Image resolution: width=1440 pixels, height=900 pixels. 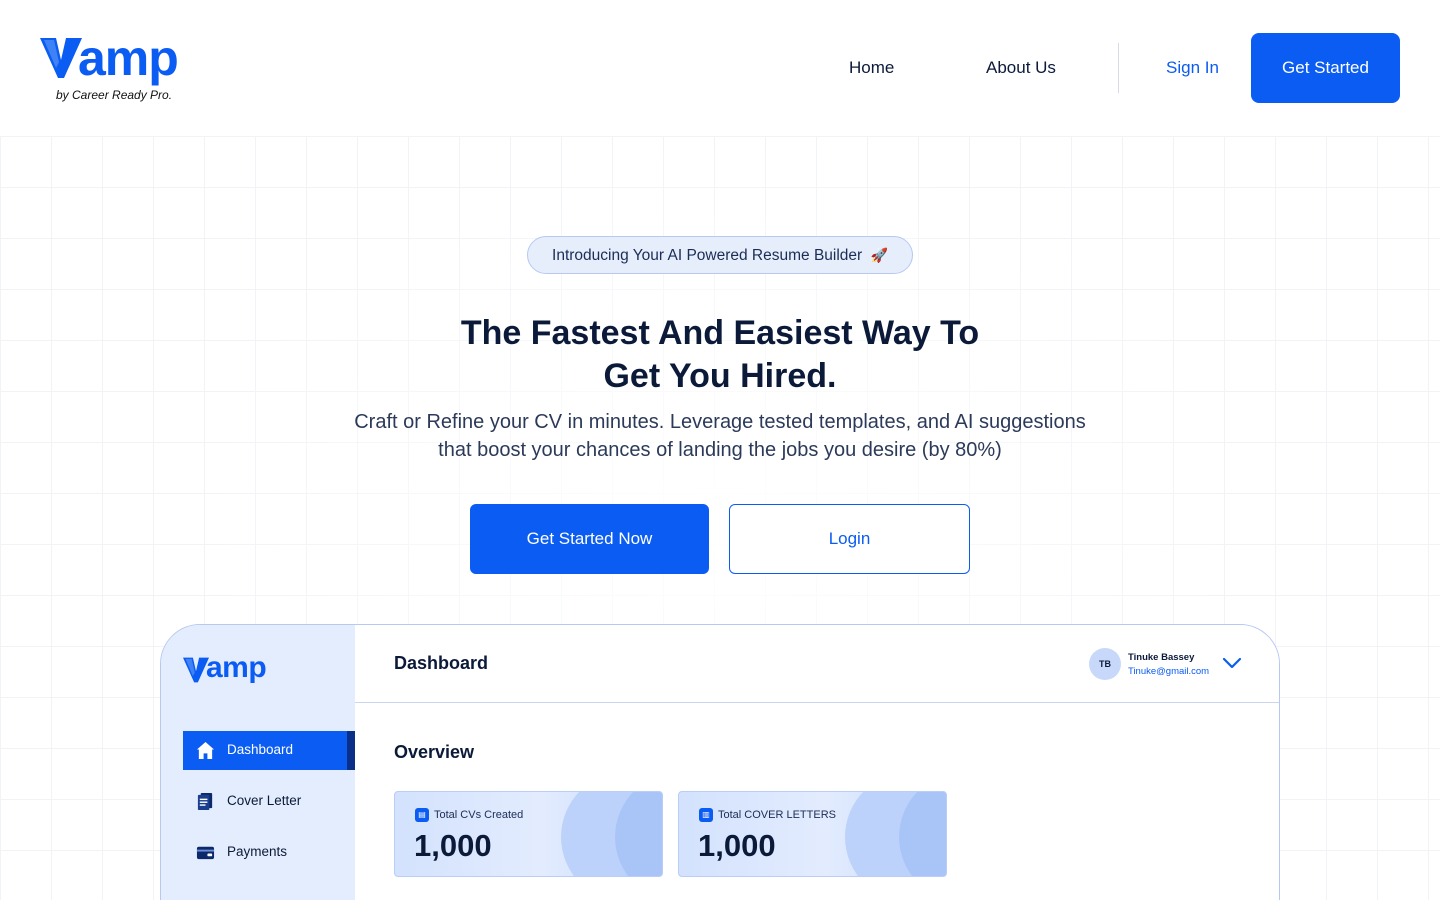 I want to click on preview-sidebar-item-cover-letter: Cover Letter, so click(x=269, y=801).